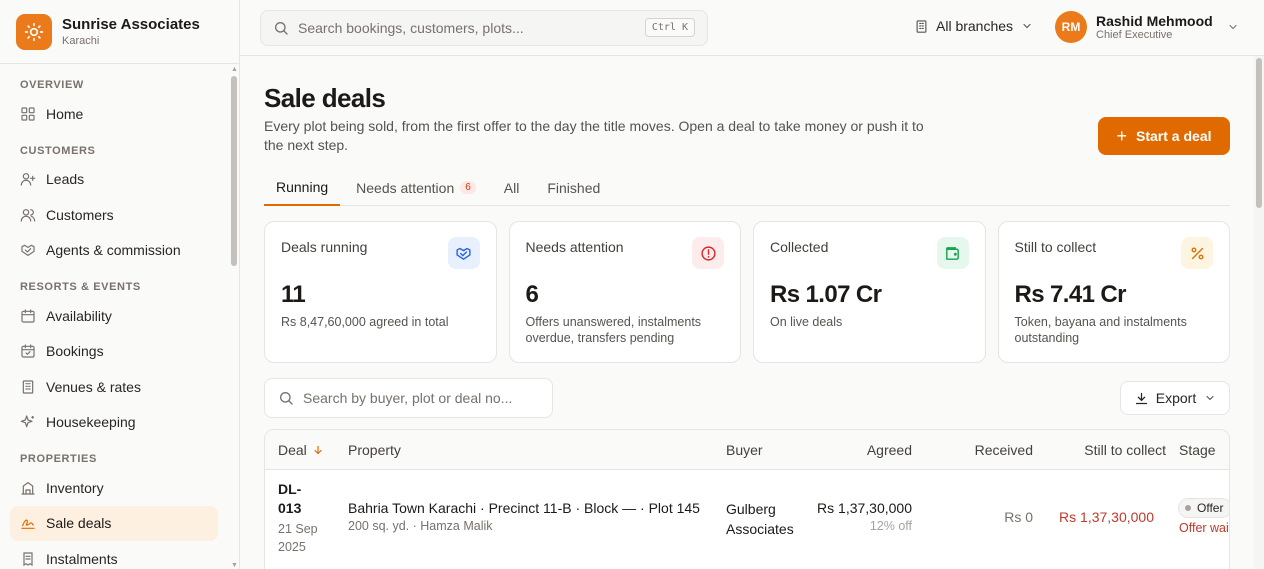 The image size is (1264, 569). I want to click on start-deal-button: + Start a deal, so click(1164, 136).